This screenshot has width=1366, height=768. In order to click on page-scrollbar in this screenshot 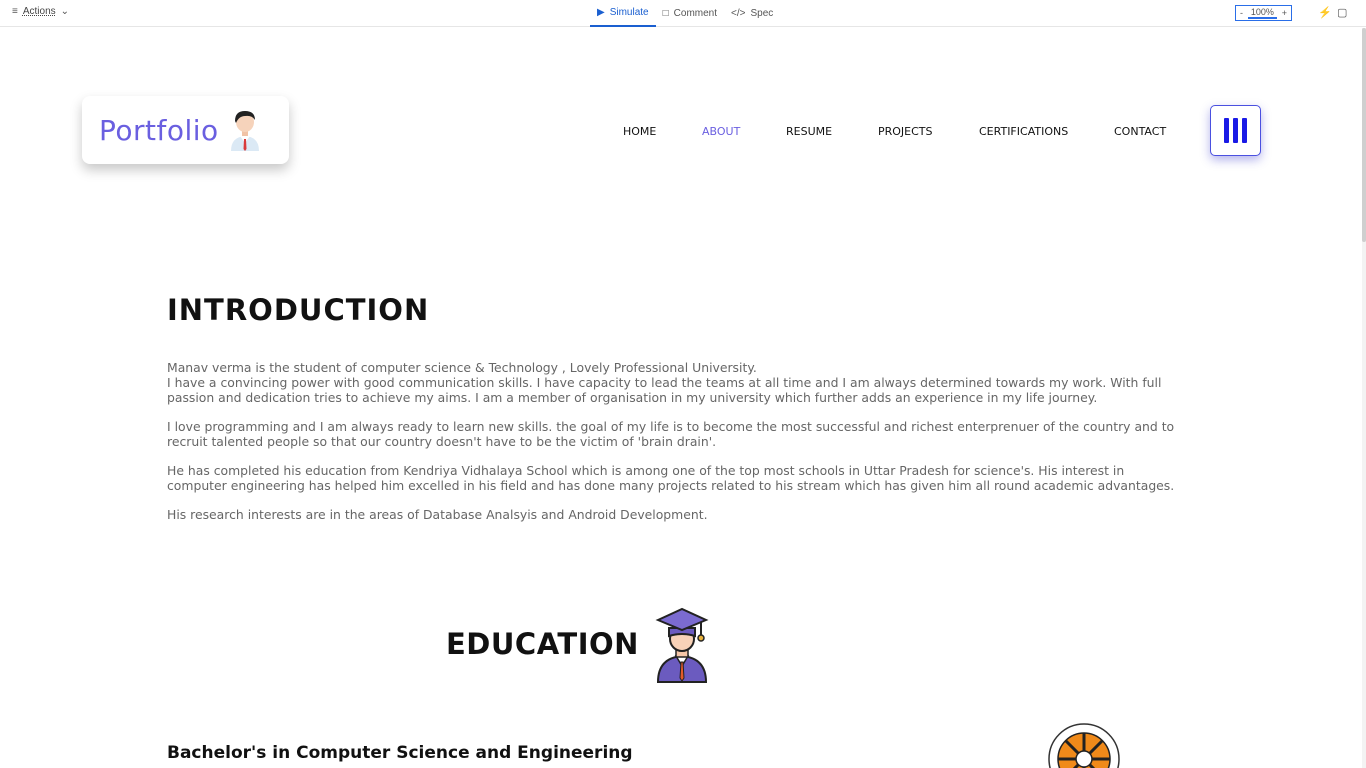, I will do `click(1364, 398)`.